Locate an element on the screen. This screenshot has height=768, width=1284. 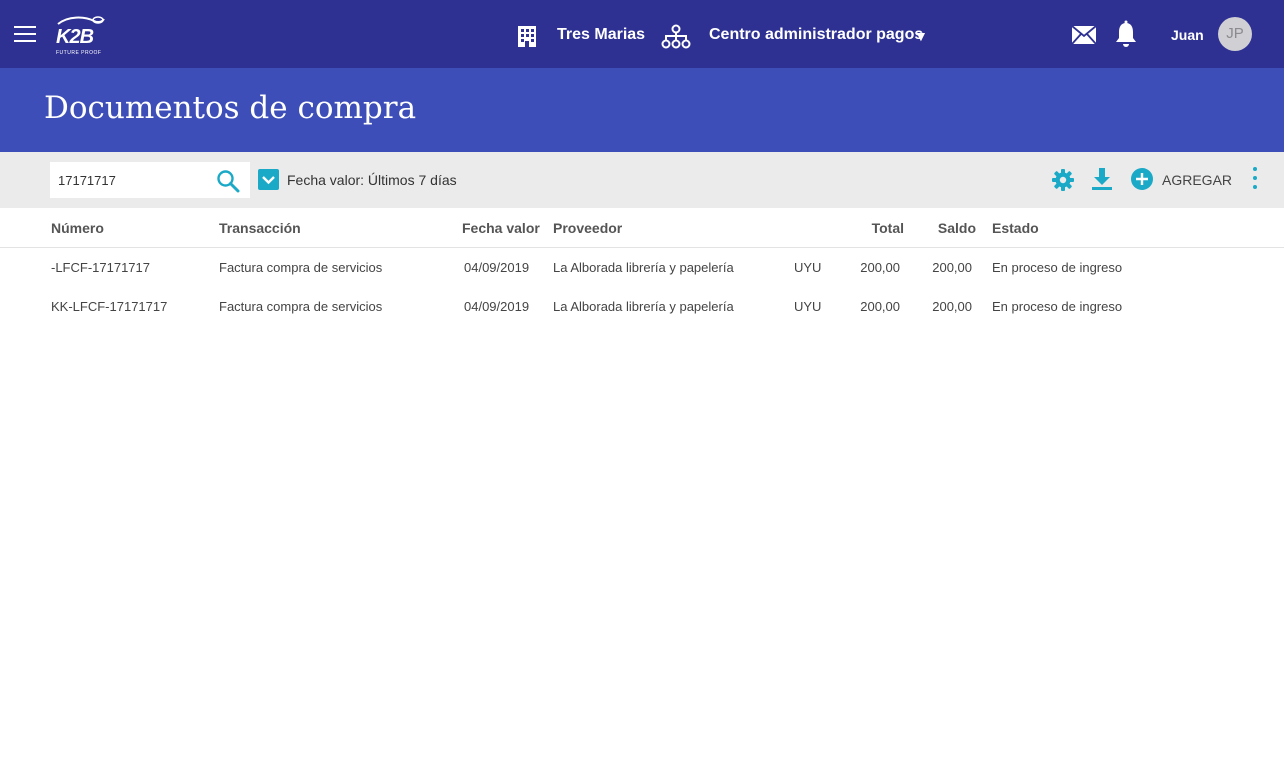
logo-tagline: FUTURE PROOF is located at coordinates (79, 53).